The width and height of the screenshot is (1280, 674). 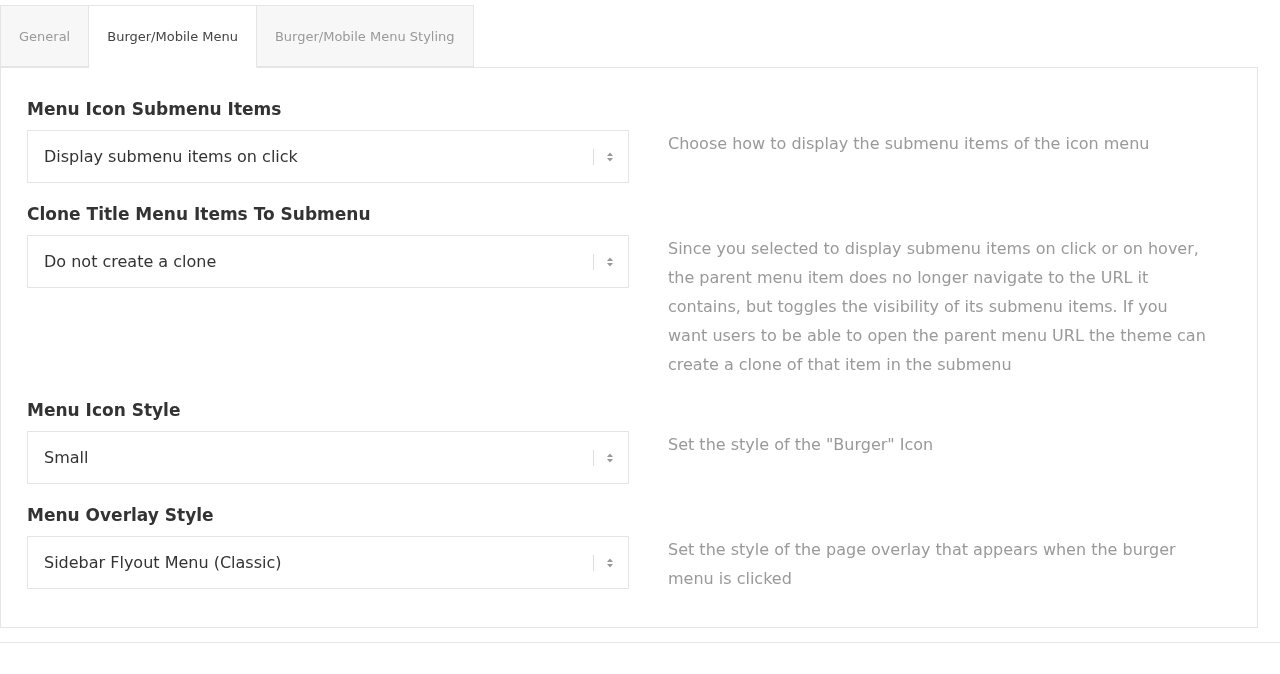 I want to click on select-field: Sidebar Flyout Menu (Classic), so click(x=328, y=562).